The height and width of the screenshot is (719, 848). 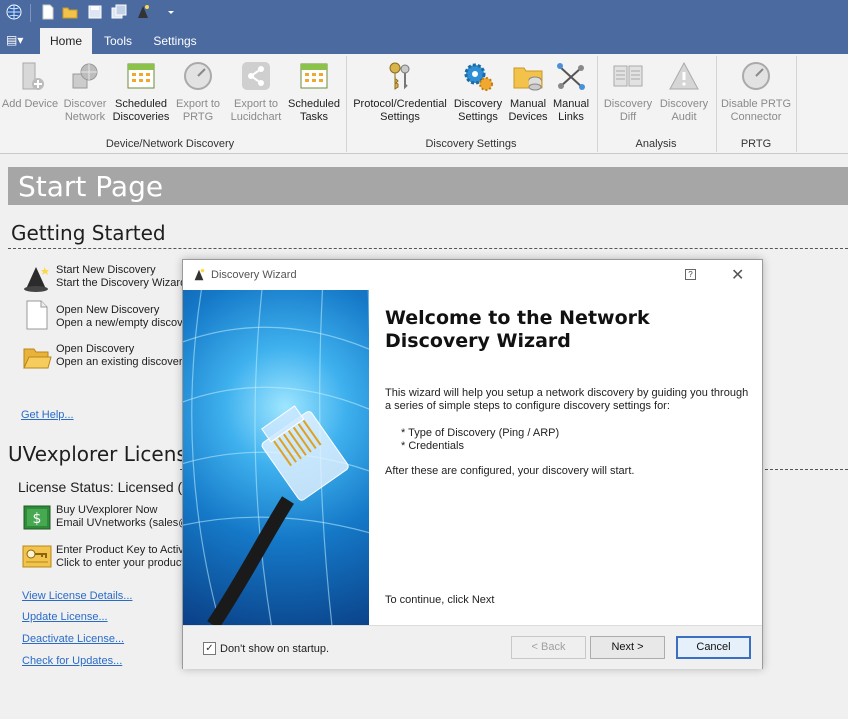 I want to click on app-menu-icon: ▤▾, so click(x=16, y=40).